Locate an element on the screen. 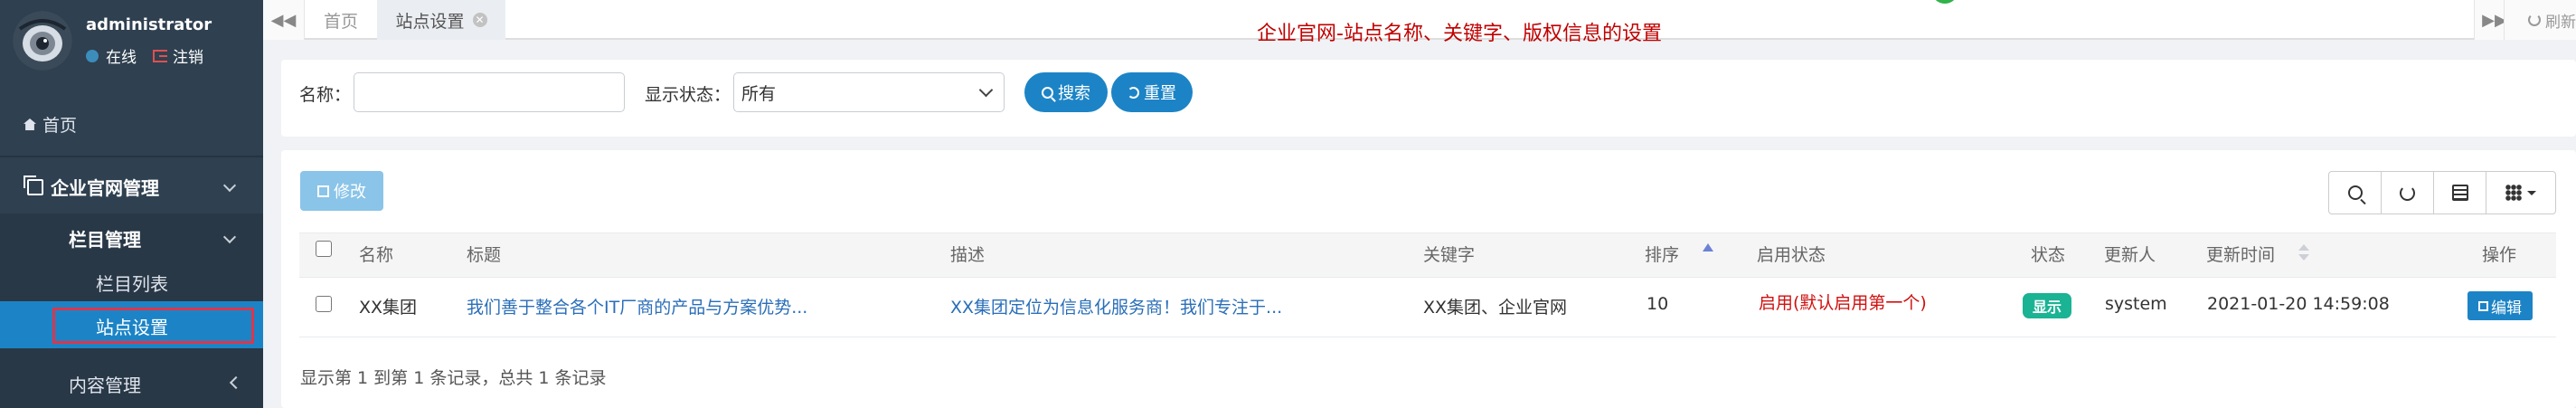 This screenshot has width=2576, height=408. cell-enable-status: 启用(默认启用第一个) is located at coordinates (1843, 303).